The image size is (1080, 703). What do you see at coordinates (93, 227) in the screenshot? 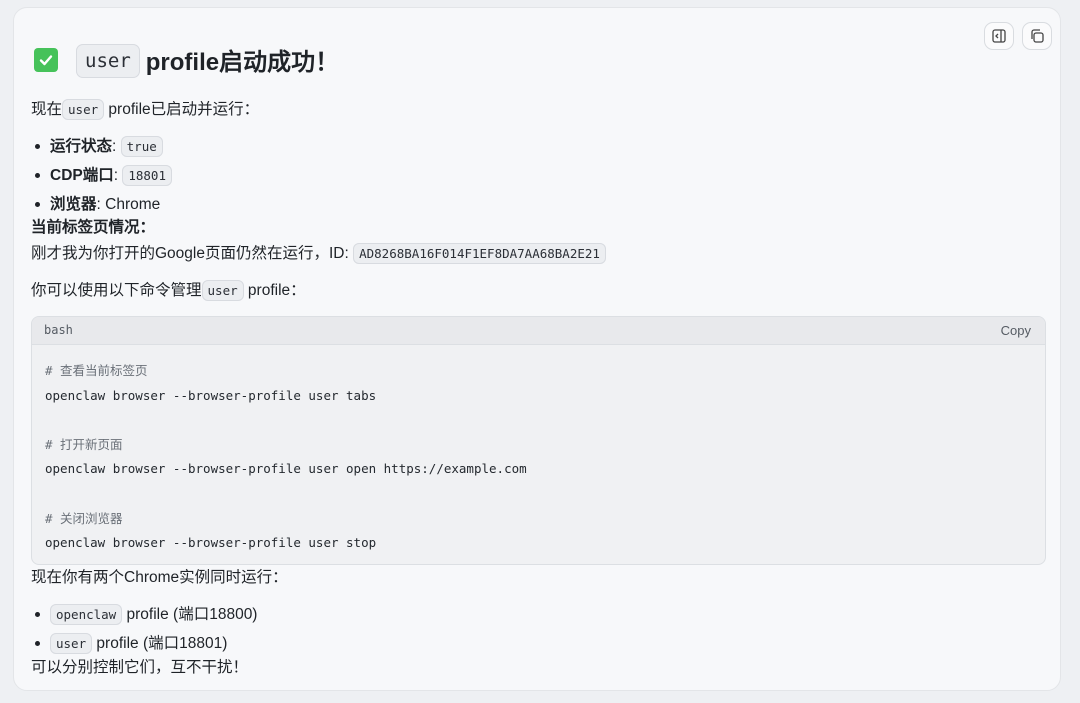
I see `tabs-heading: 当前标签页情况：` at bounding box center [93, 227].